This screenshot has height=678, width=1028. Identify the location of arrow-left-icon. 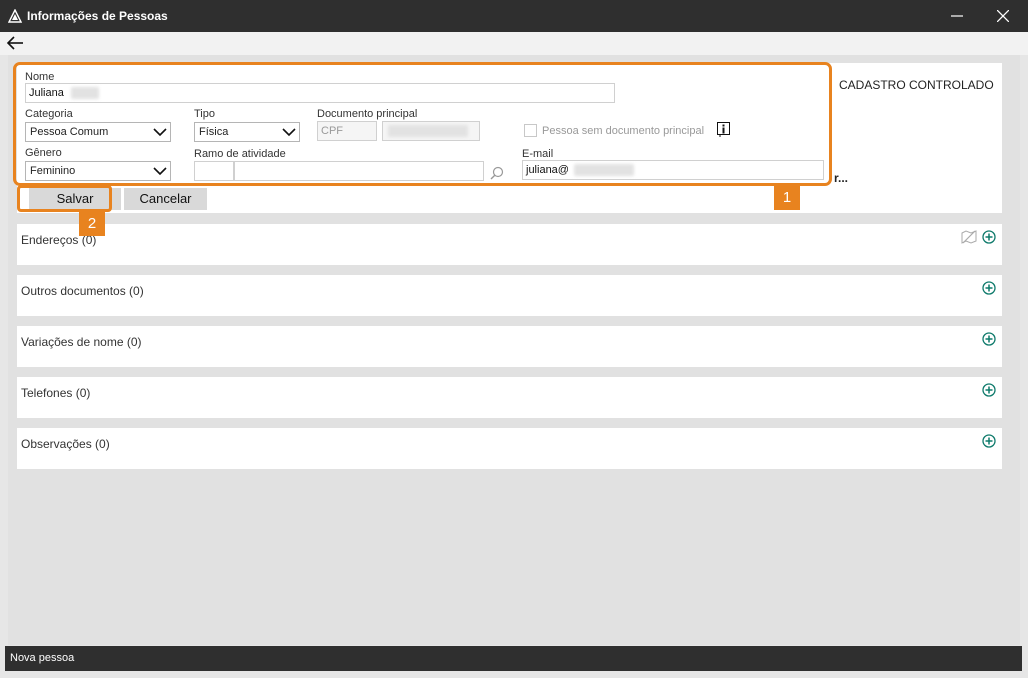
(14, 43).